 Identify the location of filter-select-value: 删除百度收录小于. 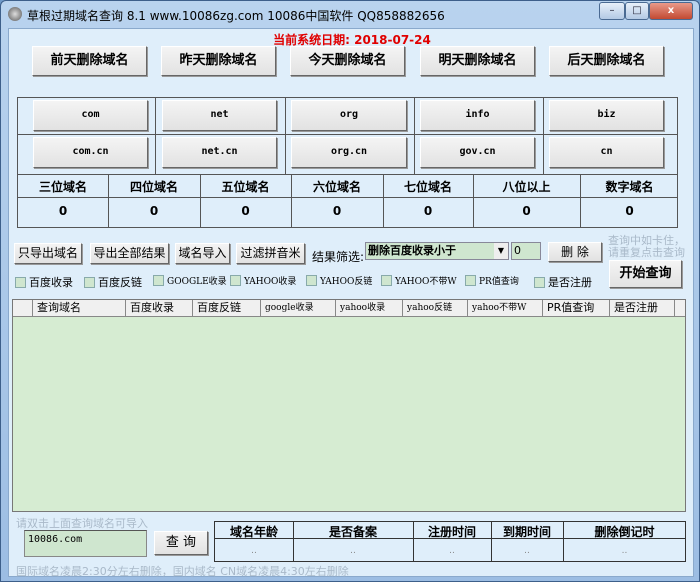
(412, 250).